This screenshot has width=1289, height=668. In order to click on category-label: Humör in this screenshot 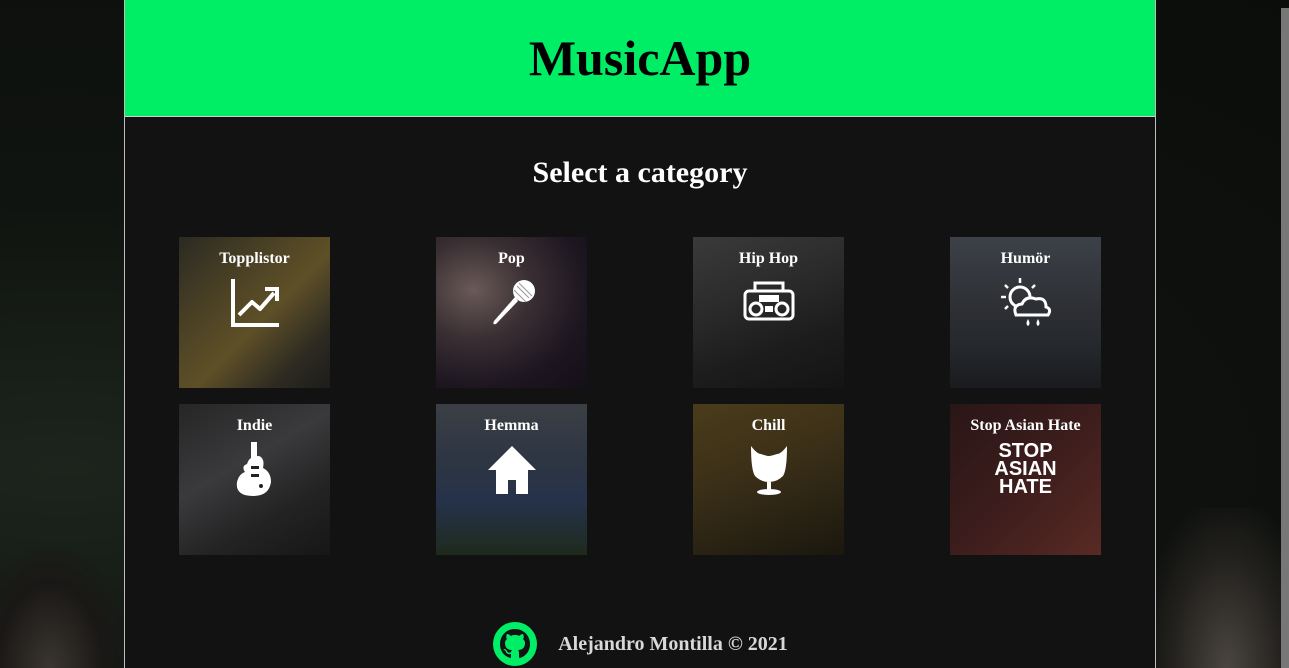, I will do `click(1025, 258)`.